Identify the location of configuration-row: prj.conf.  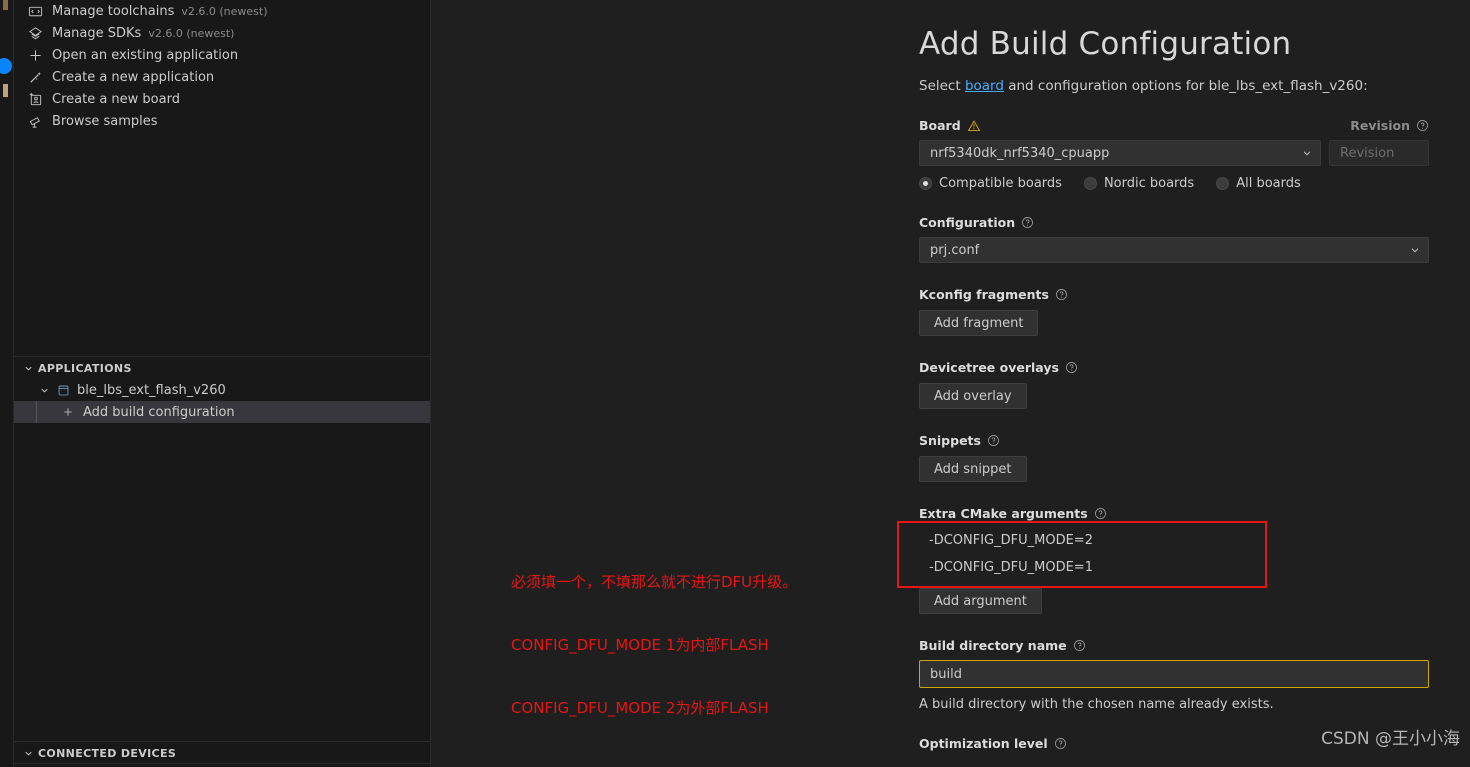
(1174, 250).